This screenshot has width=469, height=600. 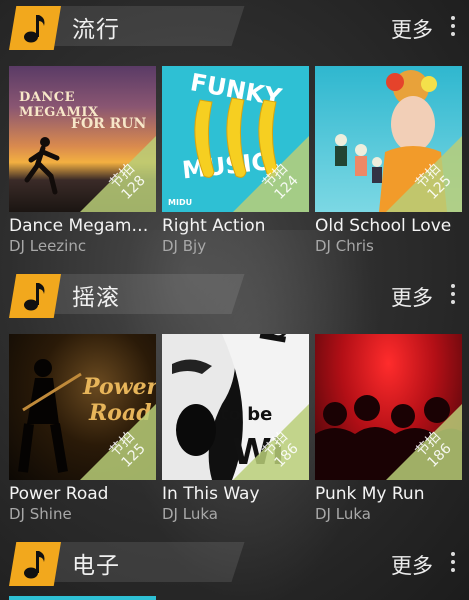 What do you see at coordinates (96, 566) in the screenshot?
I see `section-title: 电子` at bounding box center [96, 566].